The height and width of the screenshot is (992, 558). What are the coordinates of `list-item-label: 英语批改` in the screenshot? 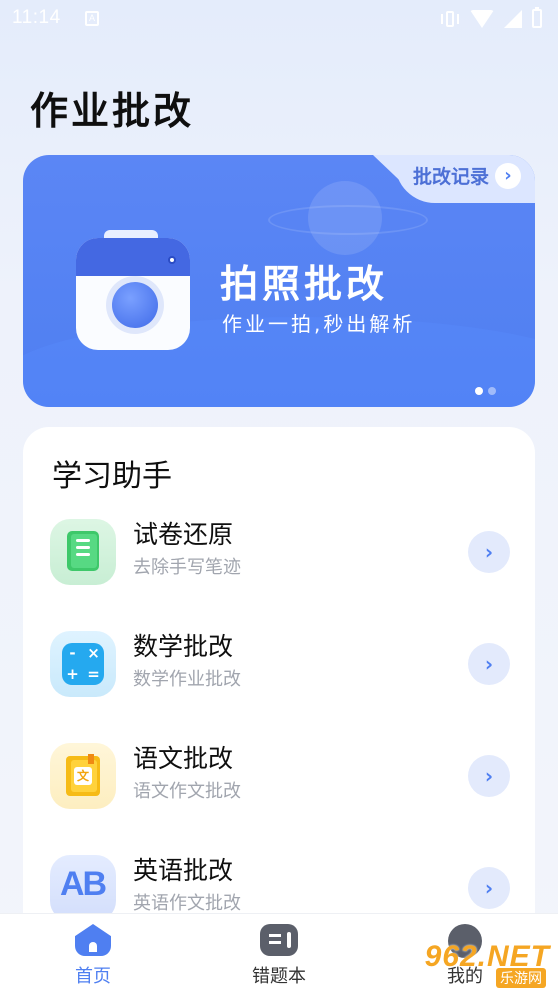 It's located at (183, 870).